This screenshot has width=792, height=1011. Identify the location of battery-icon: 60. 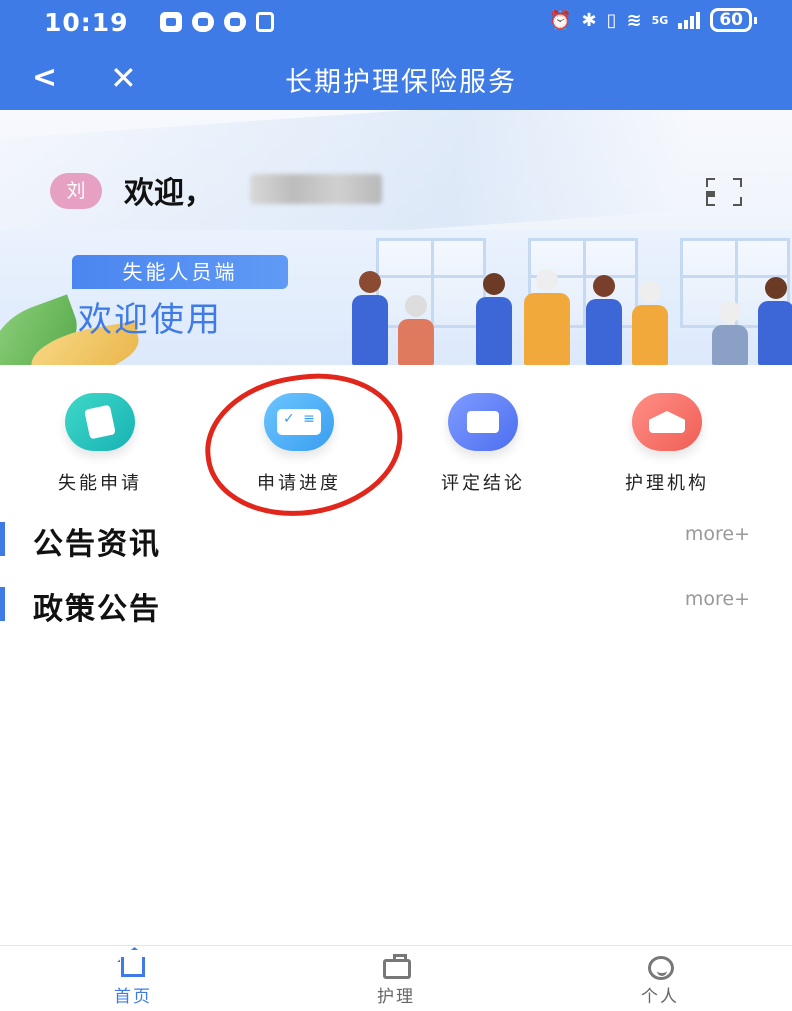
(733, 20).